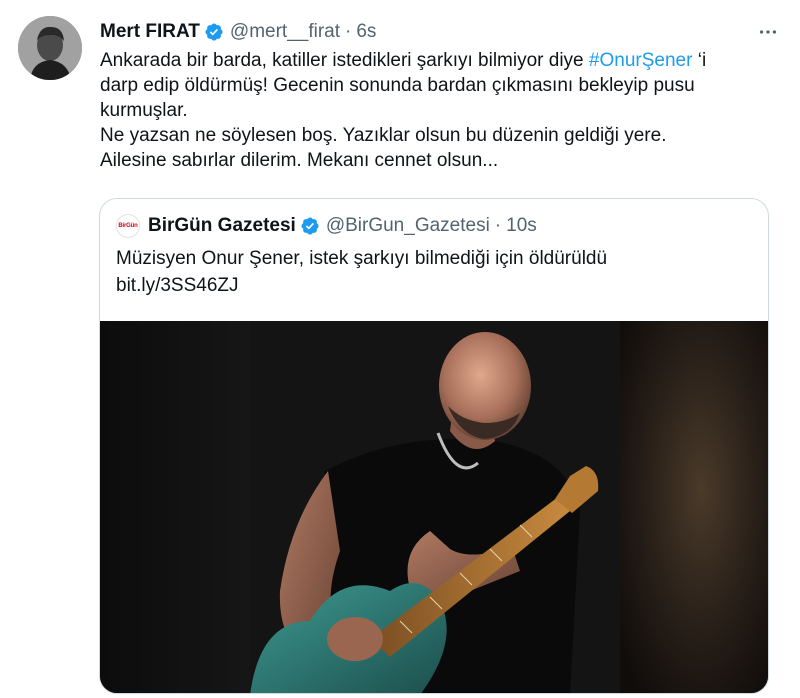 This screenshot has height=698, width=800. I want to click on author-name: Mert FIRAT, so click(150, 32).